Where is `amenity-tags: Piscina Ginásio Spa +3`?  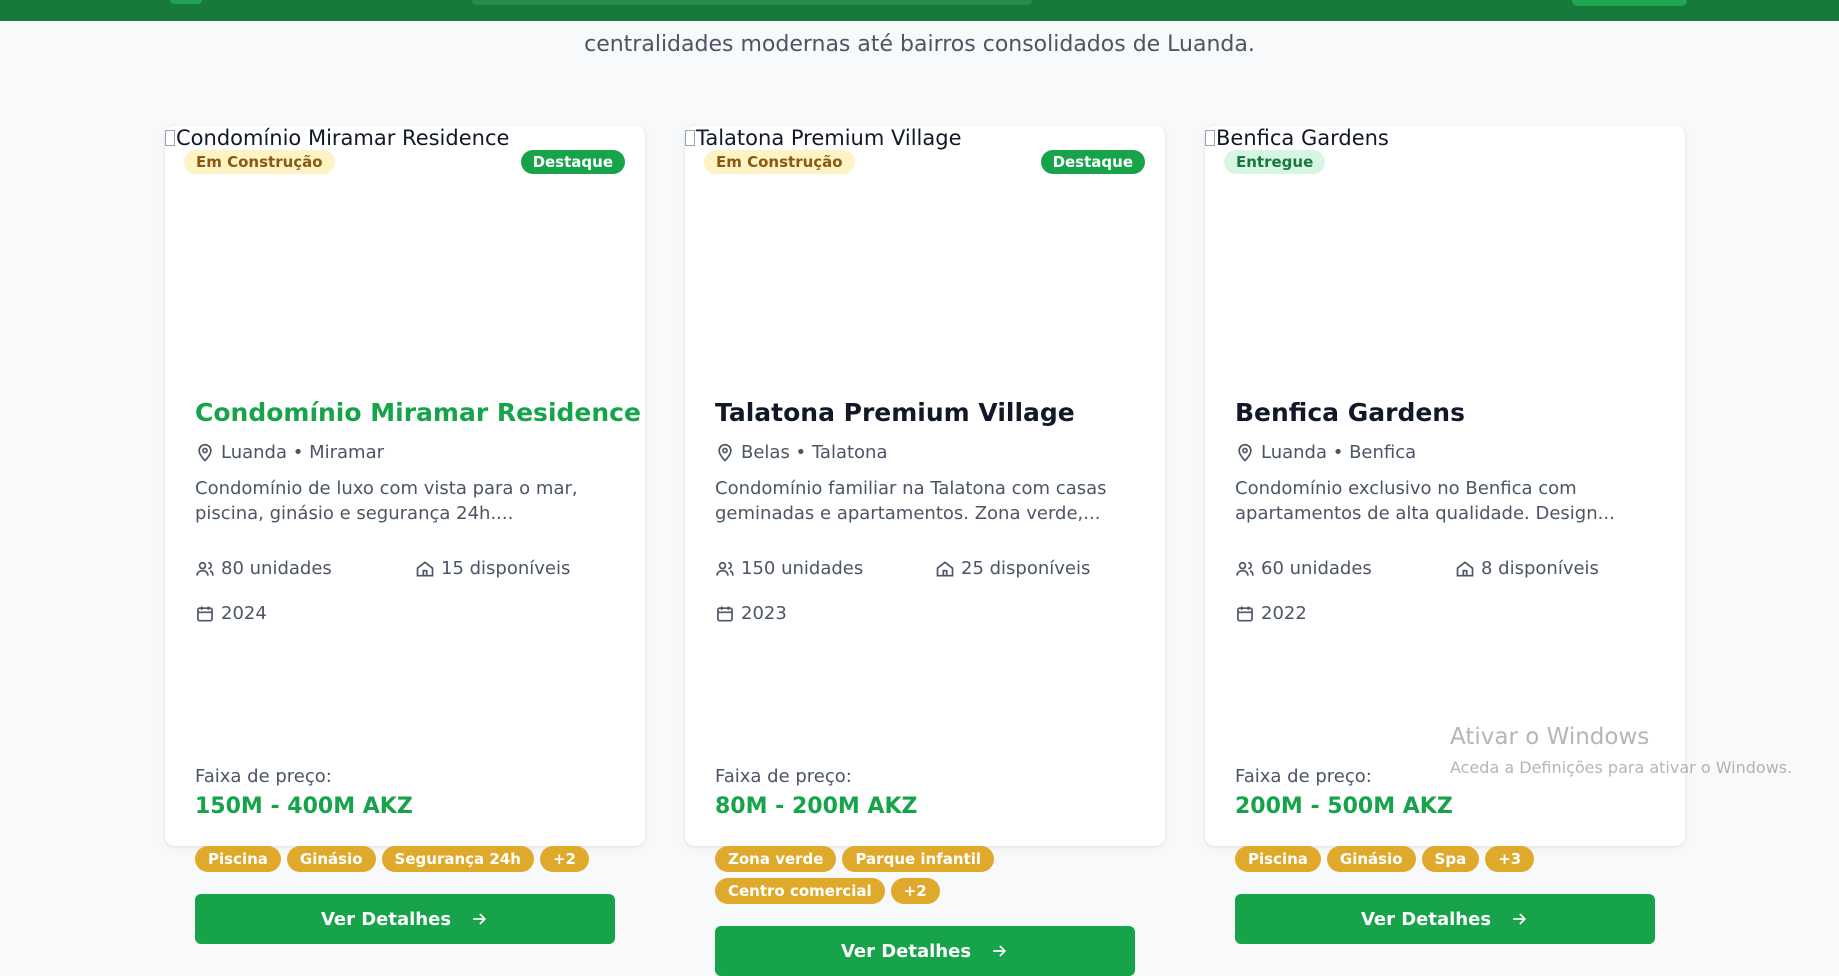
amenity-tags: Piscina Ginásio Spa +3 is located at coordinates (1445, 859).